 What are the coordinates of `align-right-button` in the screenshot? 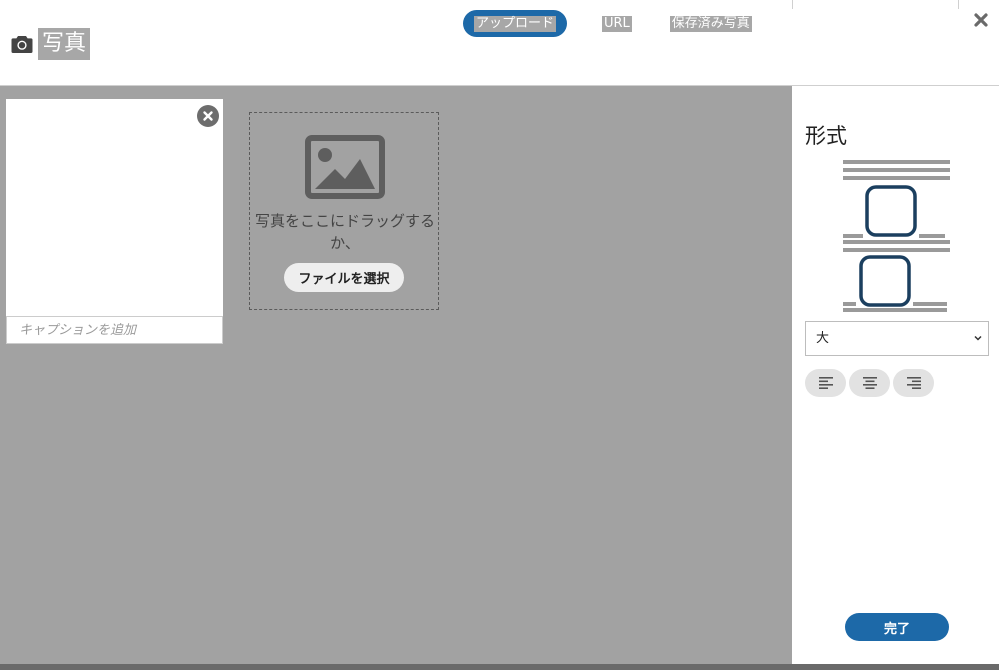 It's located at (913, 383).